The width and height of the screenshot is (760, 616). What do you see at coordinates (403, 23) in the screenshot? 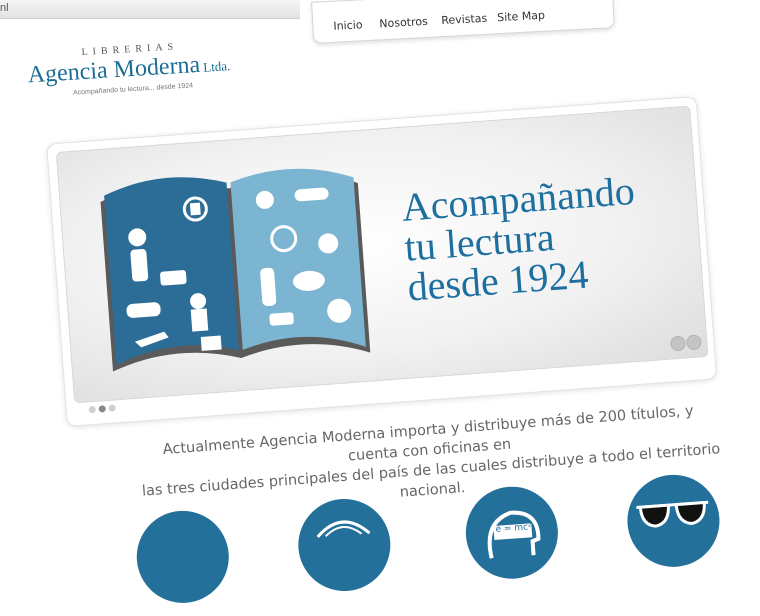
I see `nav-item-nosotros: Nosotros` at bounding box center [403, 23].